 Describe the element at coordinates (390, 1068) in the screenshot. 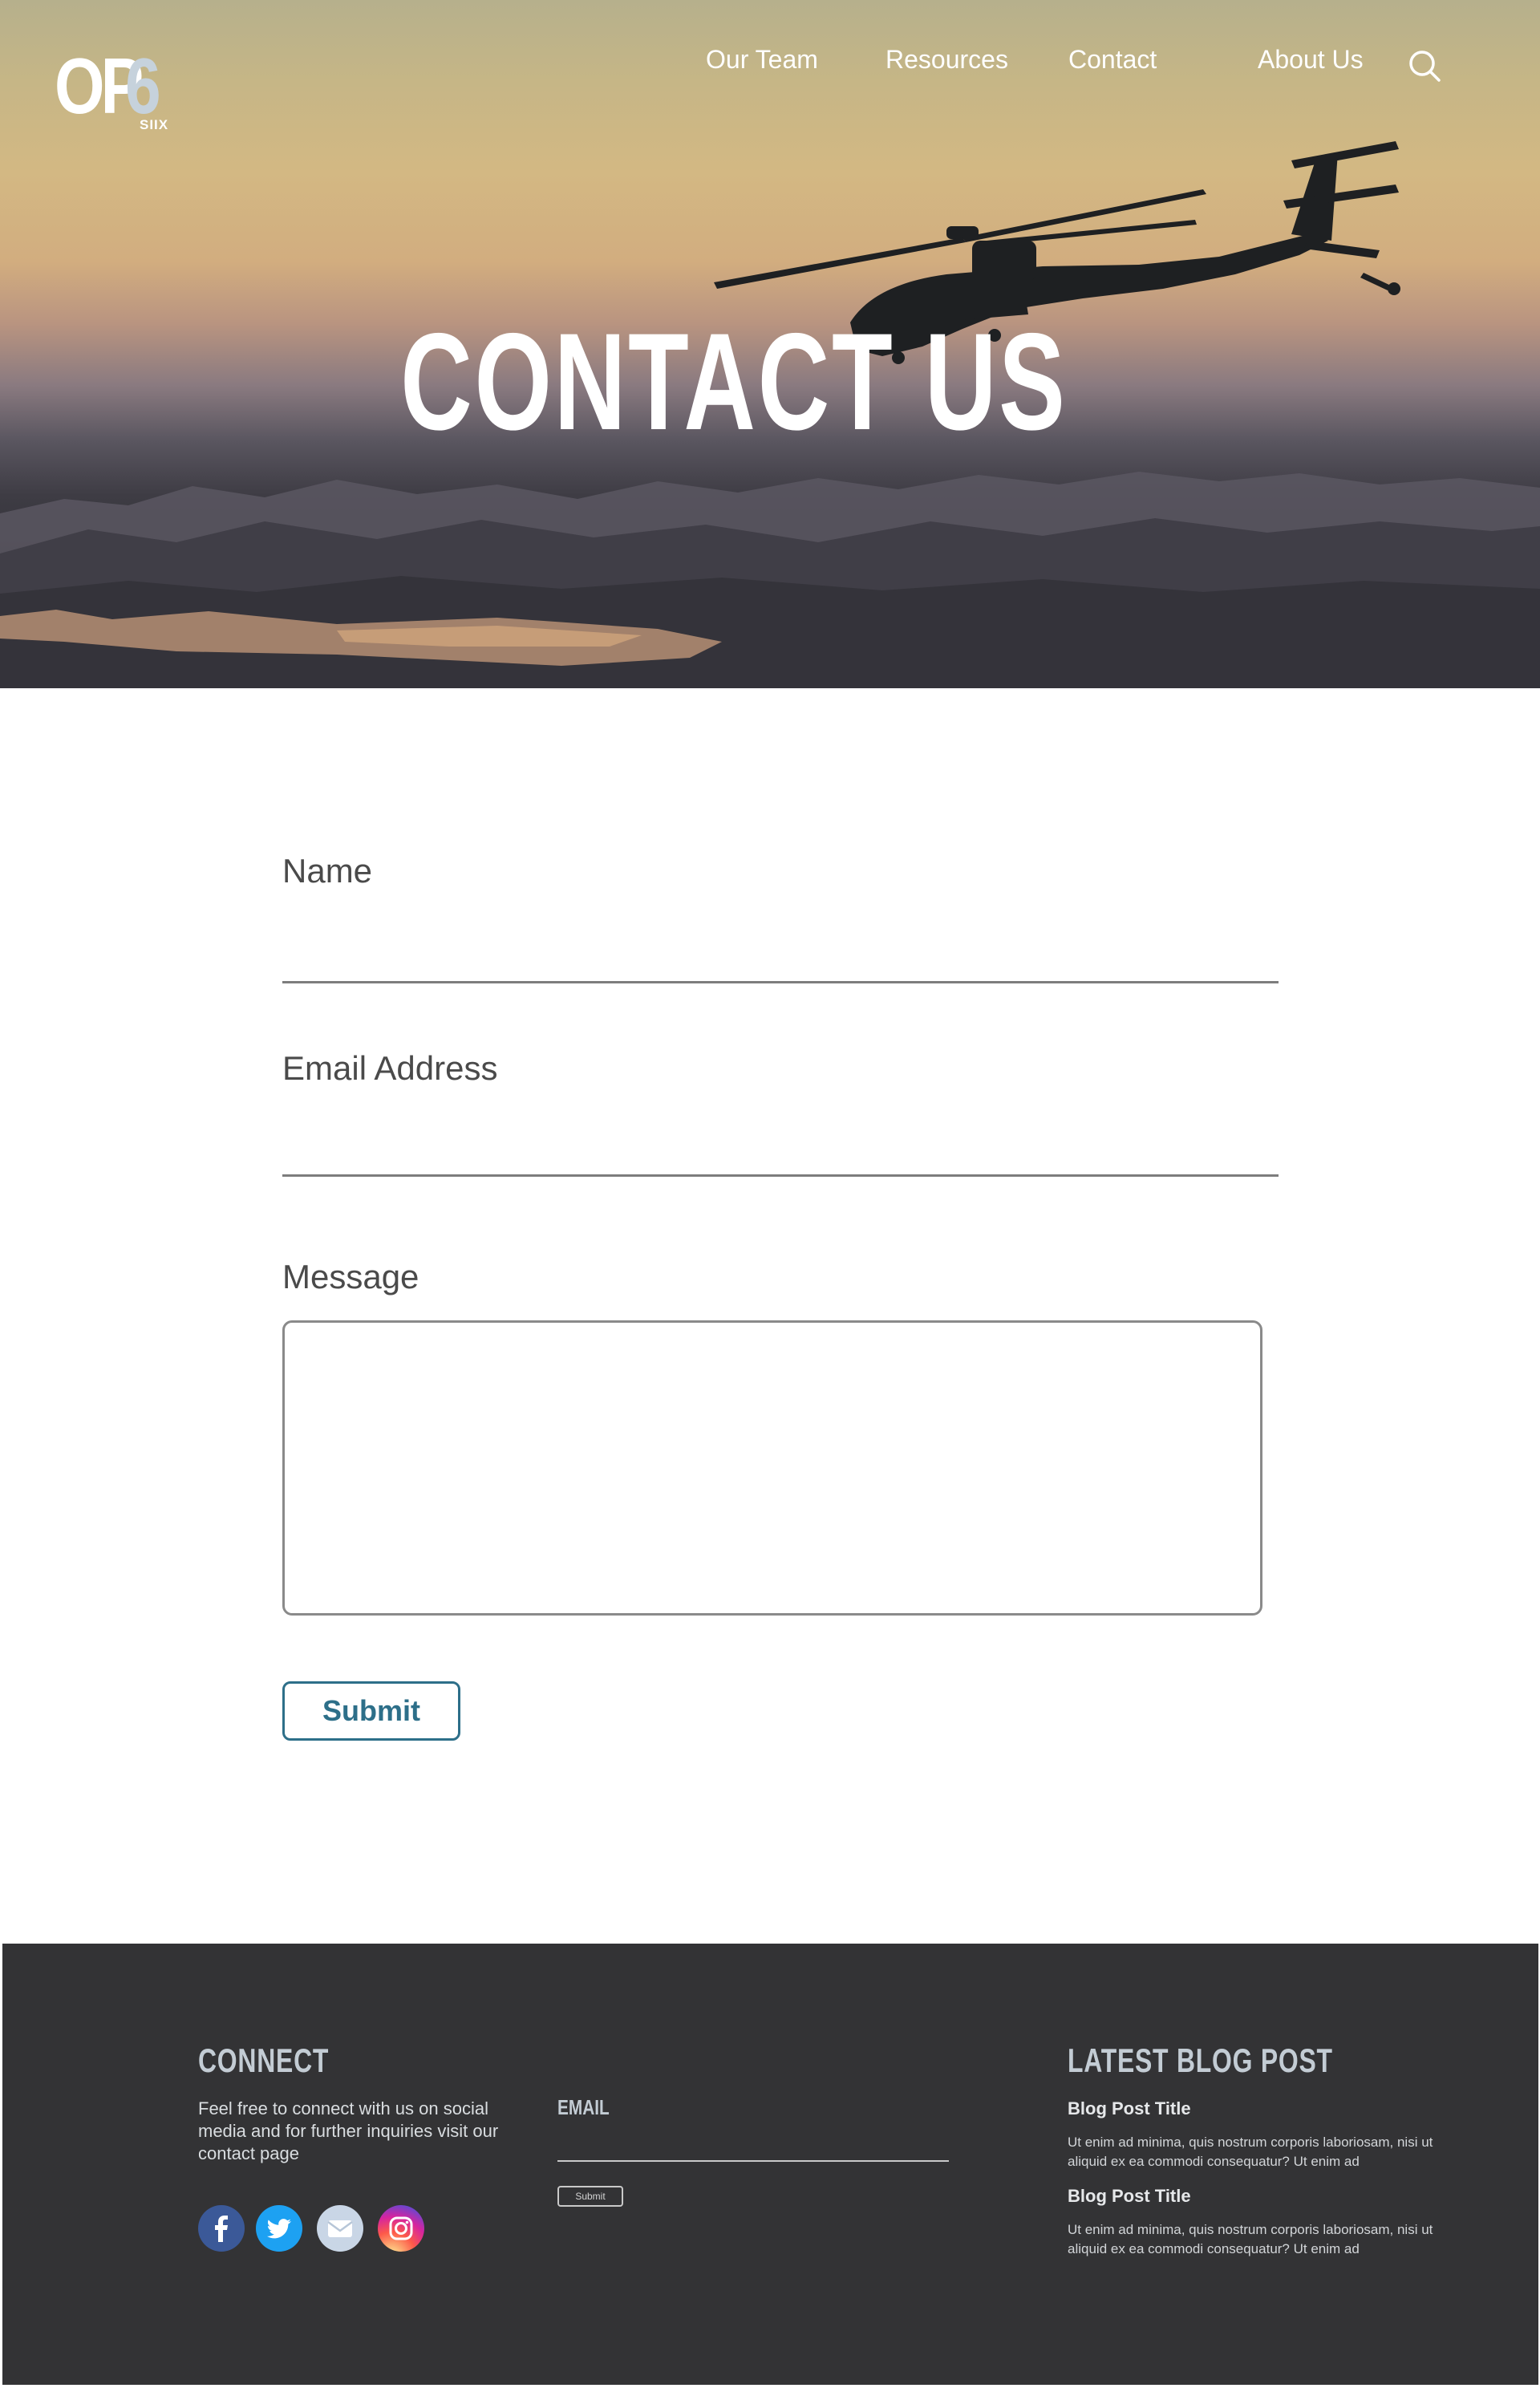

I see `email-label: Email Address` at that location.